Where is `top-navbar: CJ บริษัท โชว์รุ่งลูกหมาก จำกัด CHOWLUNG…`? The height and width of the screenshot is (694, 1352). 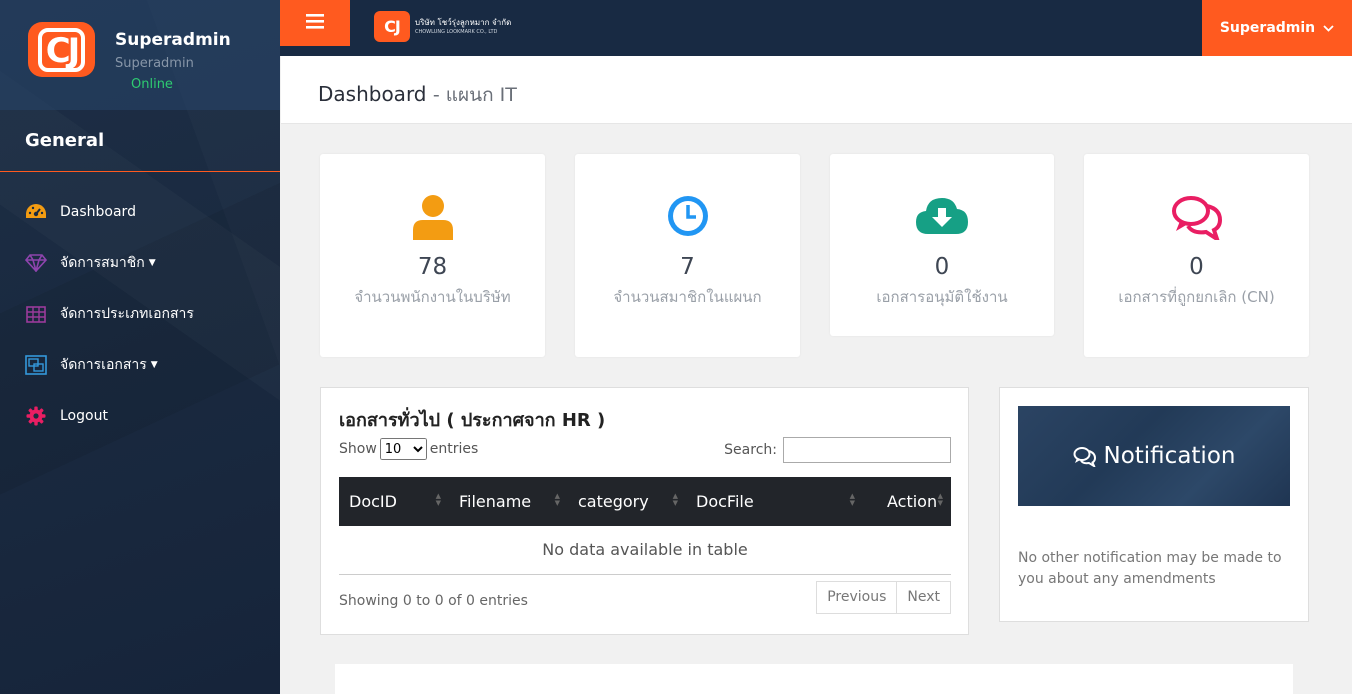
top-navbar: CJ บริษัท โชว์รุ่งลูกหมาก จำกัด CHOWLUNG… is located at coordinates (816, 28).